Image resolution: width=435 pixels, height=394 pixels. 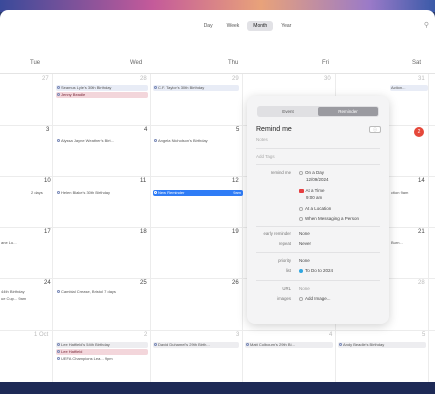 What do you see at coordinates (419, 132) in the screenshot?
I see `notification-badge: 2` at bounding box center [419, 132].